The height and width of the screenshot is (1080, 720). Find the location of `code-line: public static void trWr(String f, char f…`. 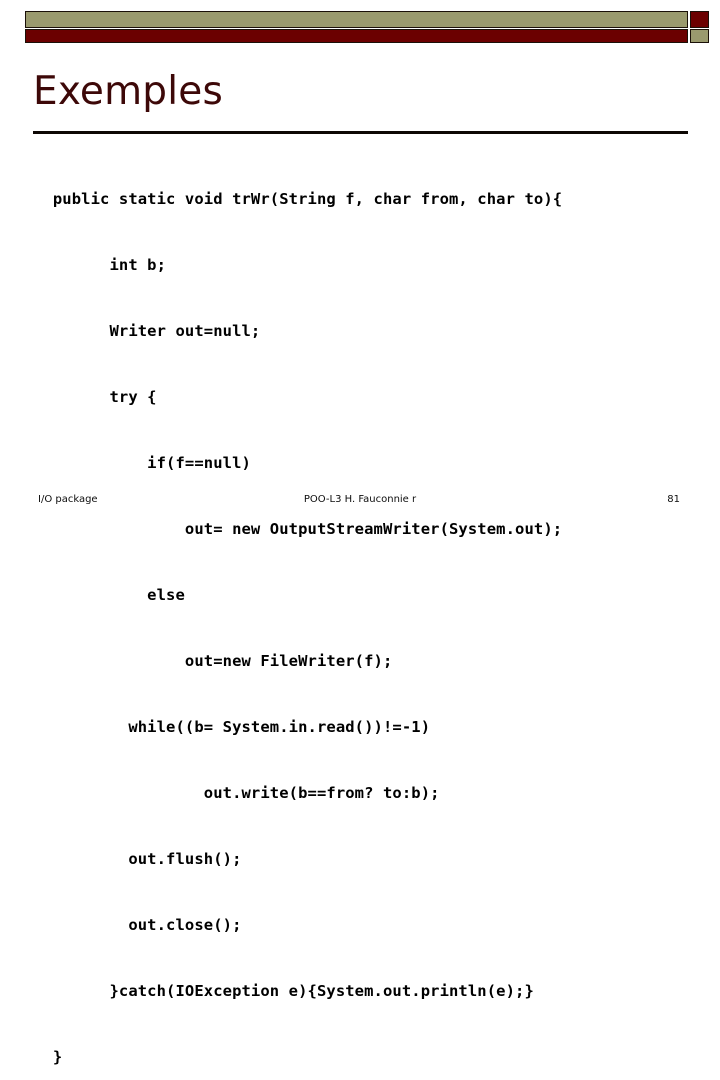

code-line: public static void trWr(String f, char f… is located at coordinates (298, 199).